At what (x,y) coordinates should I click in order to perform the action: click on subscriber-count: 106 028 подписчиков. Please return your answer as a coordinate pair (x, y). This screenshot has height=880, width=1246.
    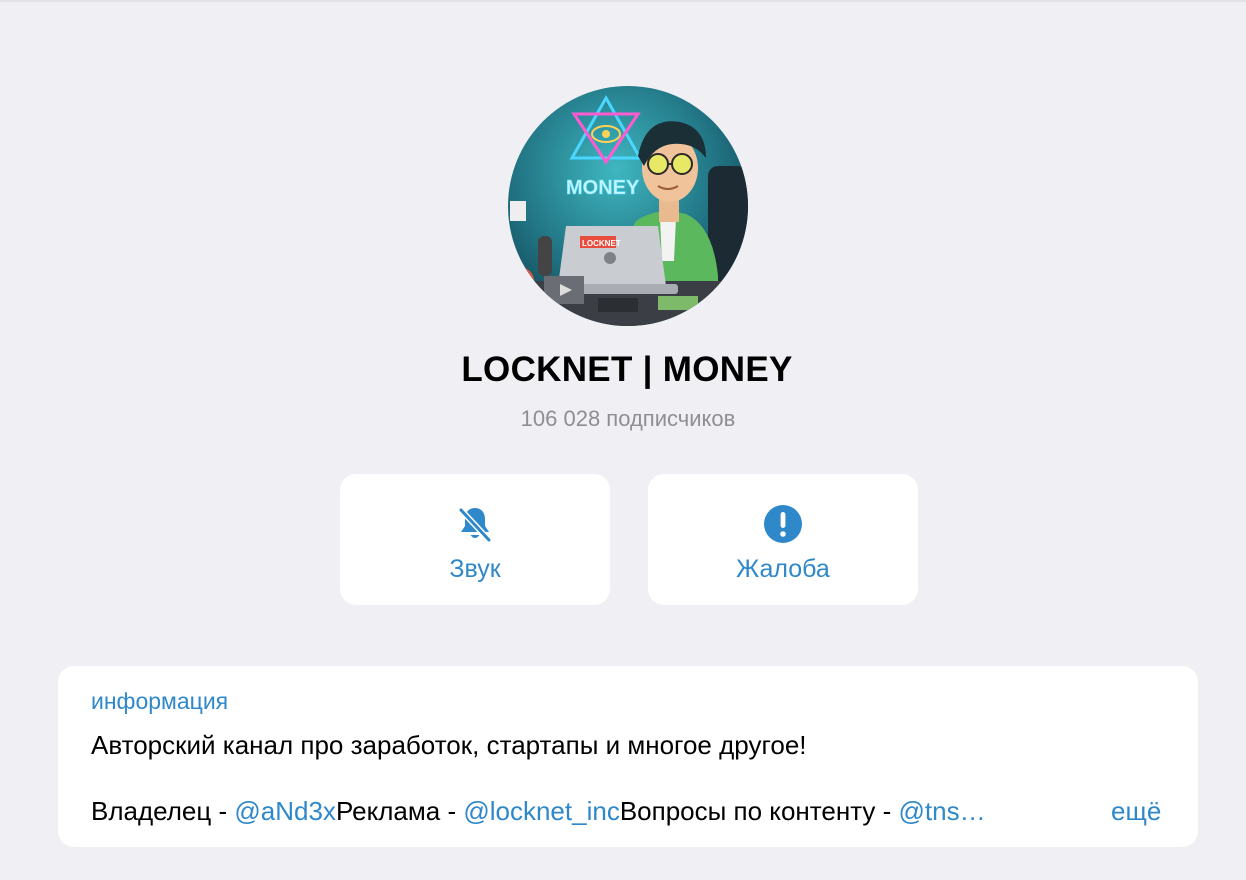
    Looking at the image, I should click on (628, 418).